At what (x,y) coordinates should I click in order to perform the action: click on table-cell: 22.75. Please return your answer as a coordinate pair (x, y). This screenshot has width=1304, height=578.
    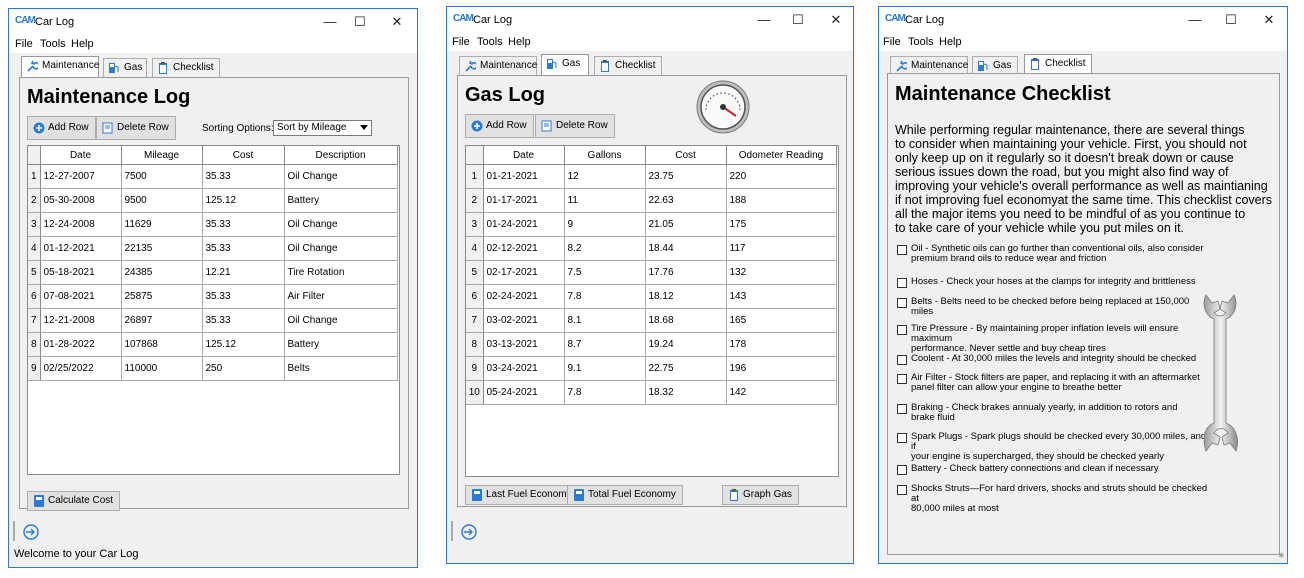
    Looking at the image, I should click on (686, 368).